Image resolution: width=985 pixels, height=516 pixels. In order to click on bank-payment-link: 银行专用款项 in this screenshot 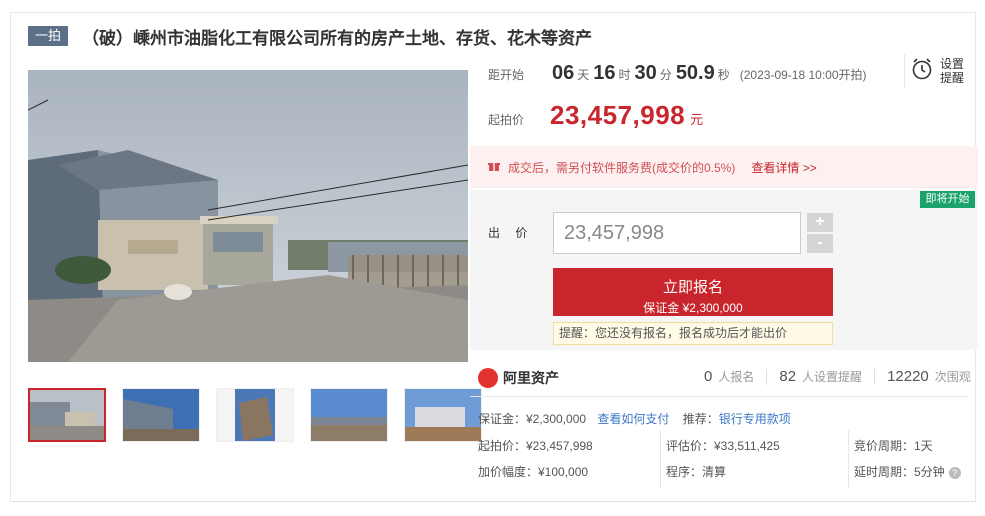, I will do `click(755, 419)`.